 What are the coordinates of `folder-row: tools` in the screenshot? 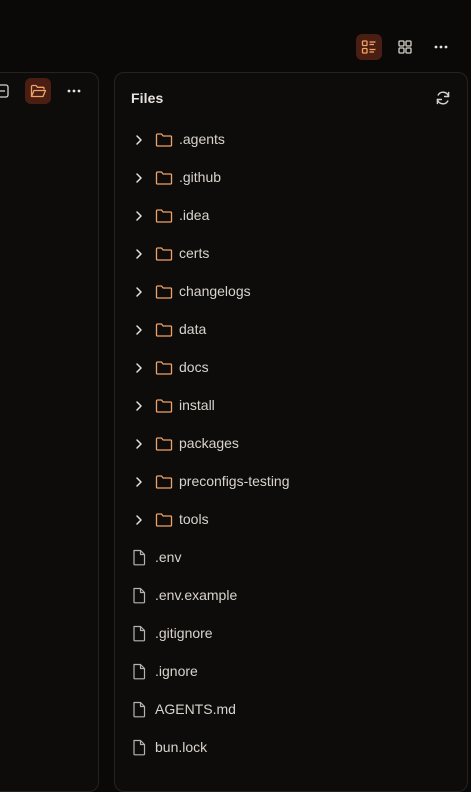 It's located at (291, 520).